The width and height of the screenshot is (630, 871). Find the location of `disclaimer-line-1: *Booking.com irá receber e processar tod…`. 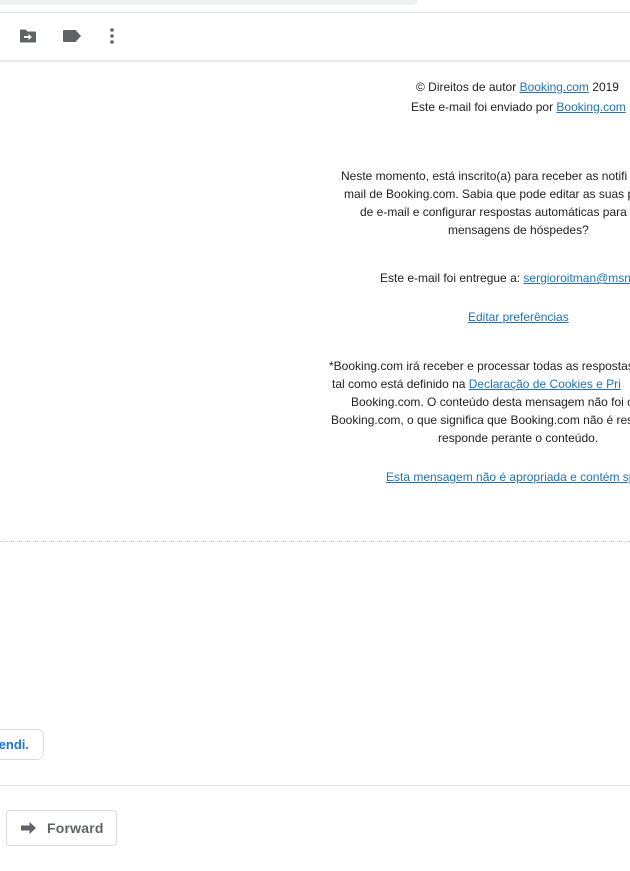

disclaimer-line-1: *Booking.com irá receber e processar tod… is located at coordinates (479, 366).